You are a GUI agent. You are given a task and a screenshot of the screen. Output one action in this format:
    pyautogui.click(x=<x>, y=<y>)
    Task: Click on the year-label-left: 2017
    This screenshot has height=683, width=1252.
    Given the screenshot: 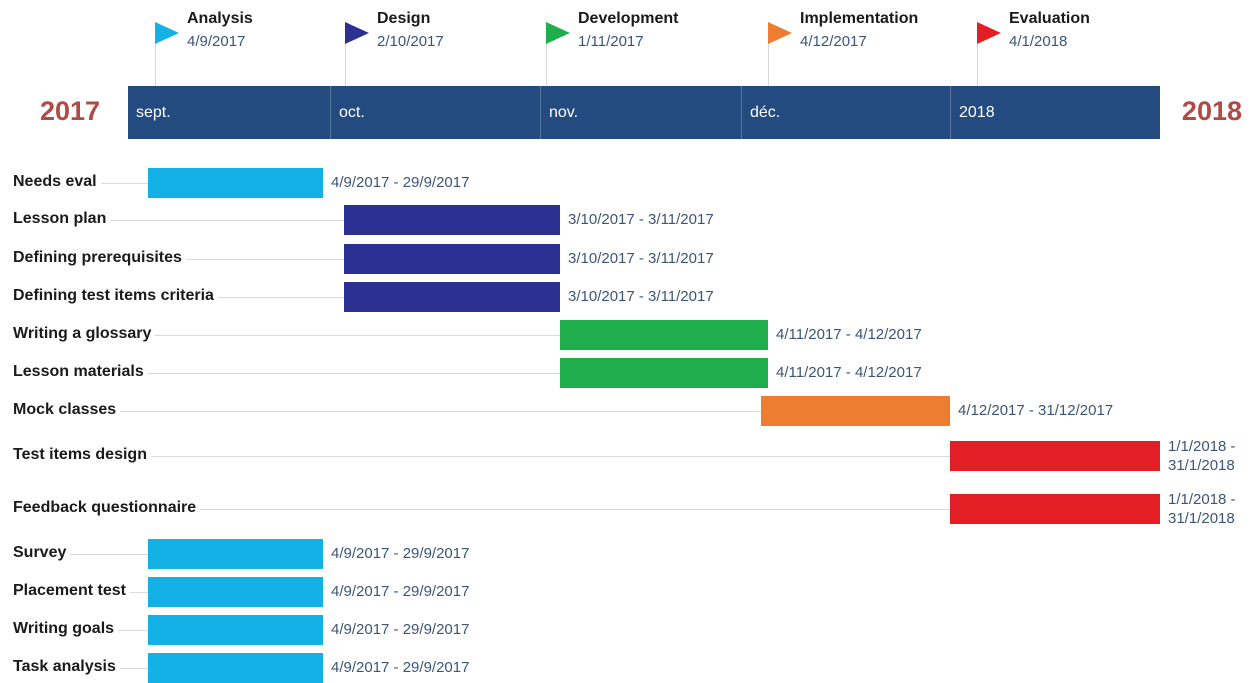 What is the action you would take?
    pyautogui.click(x=70, y=111)
    